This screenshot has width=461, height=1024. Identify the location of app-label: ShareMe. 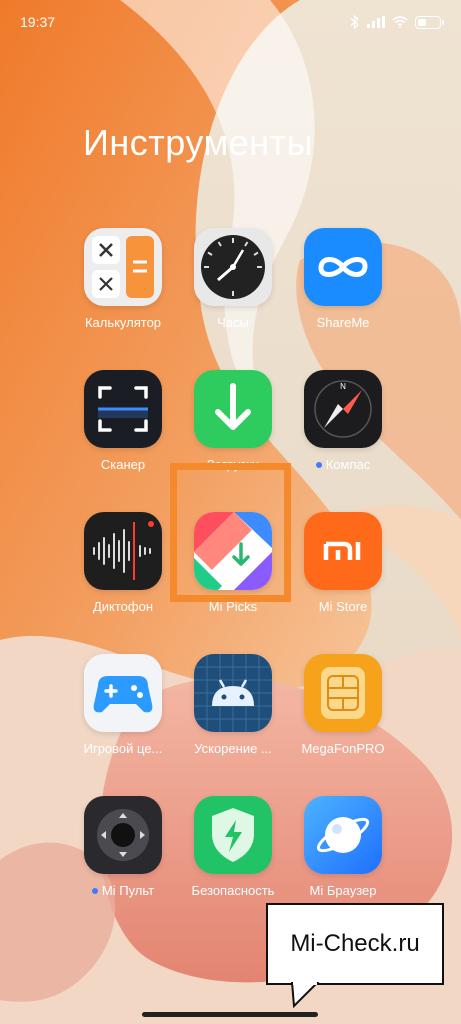
(343, 322).